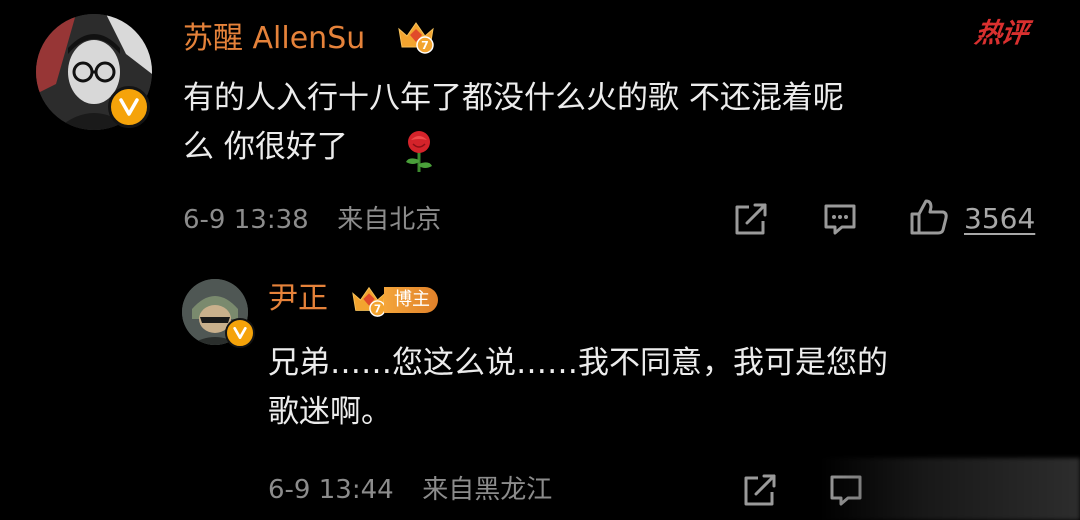  What do you see at coordinates (419, 154) in the screenshot?
I see `rose-emoji-icon` at bounding box center [419, 154].